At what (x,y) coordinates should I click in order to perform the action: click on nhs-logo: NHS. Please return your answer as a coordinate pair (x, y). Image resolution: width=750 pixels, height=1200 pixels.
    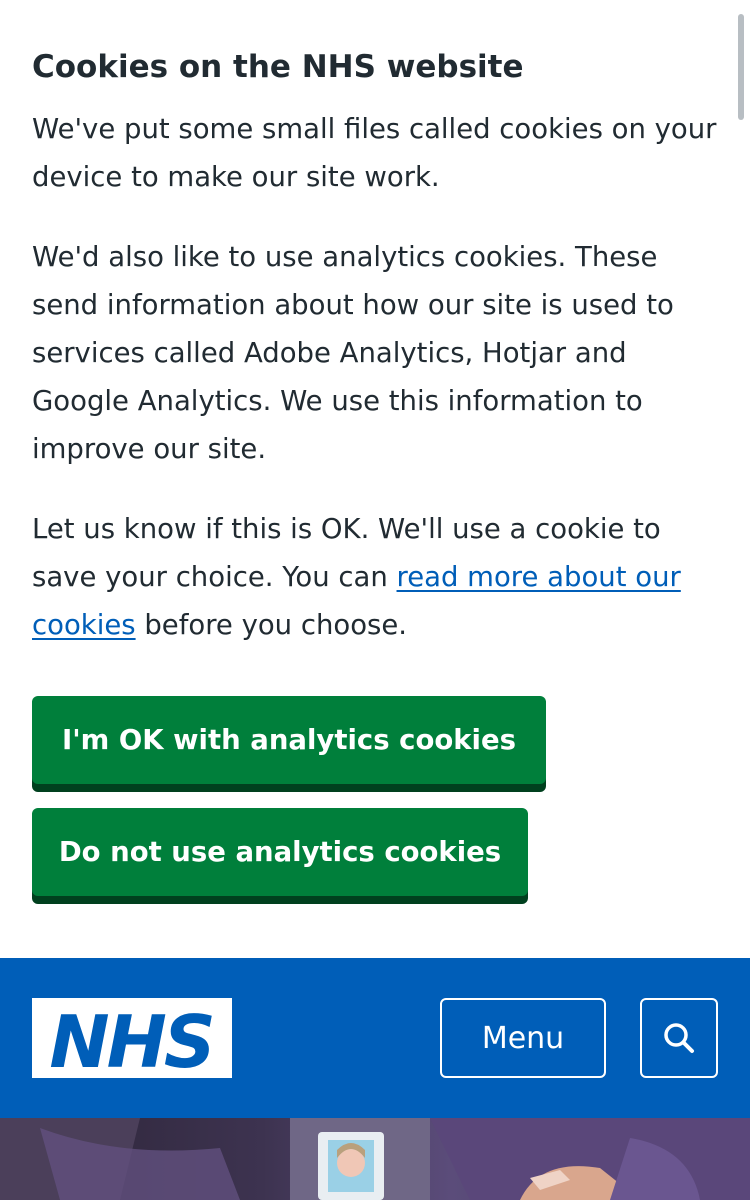
    Looking at the image, I should click on (132, 1038).